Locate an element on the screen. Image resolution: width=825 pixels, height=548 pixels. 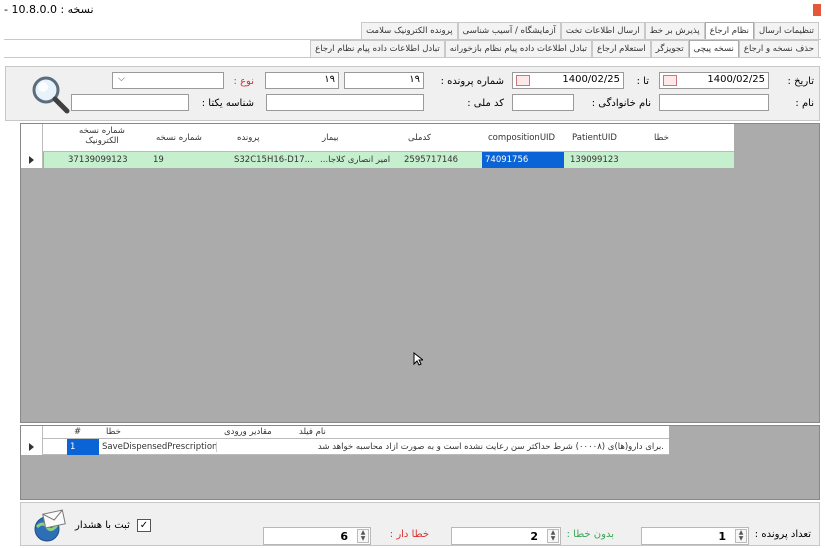
tab-main-3: ارسال اطلاعات تخت is located at coordinates (602, 30).